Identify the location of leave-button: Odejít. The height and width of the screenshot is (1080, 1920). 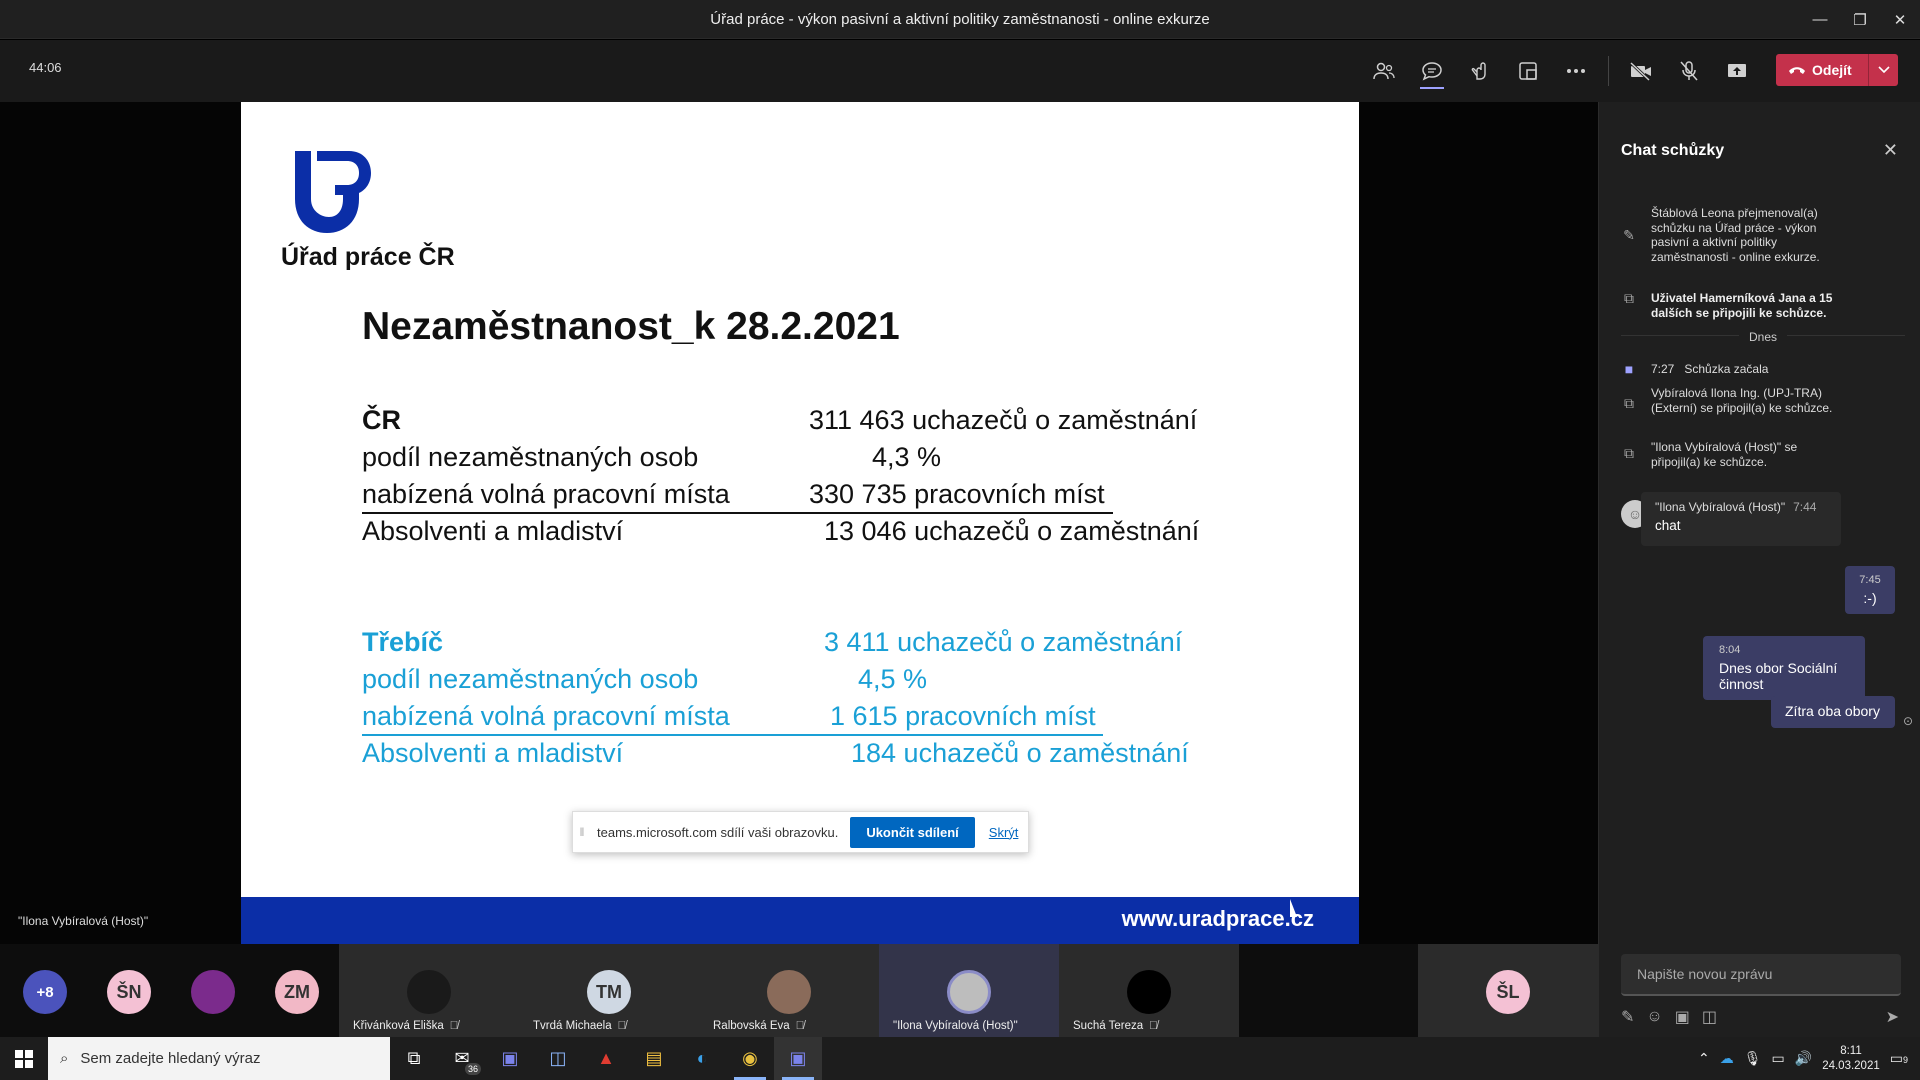
(1837, 70).